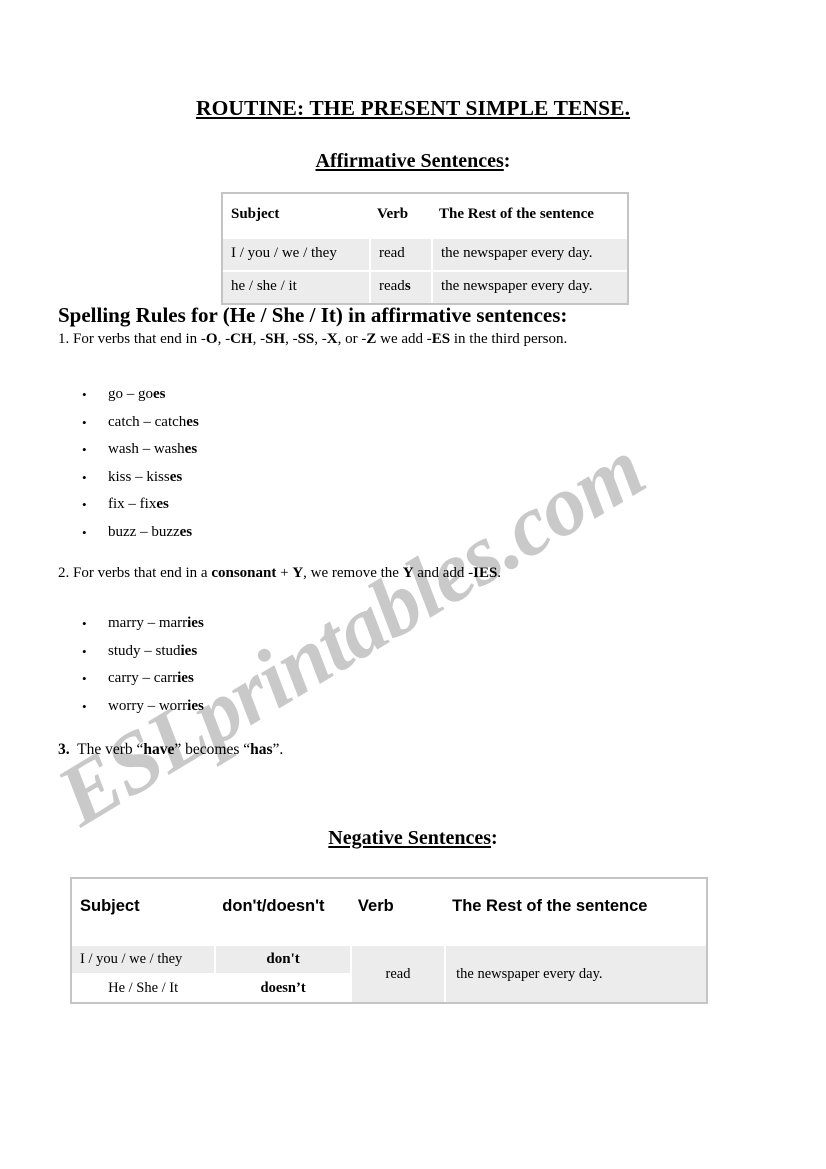  What do you see at coordinates (143, 678) in the screenshot?
I see `example-stem: carry – carr` at bounding box center [143, 678].